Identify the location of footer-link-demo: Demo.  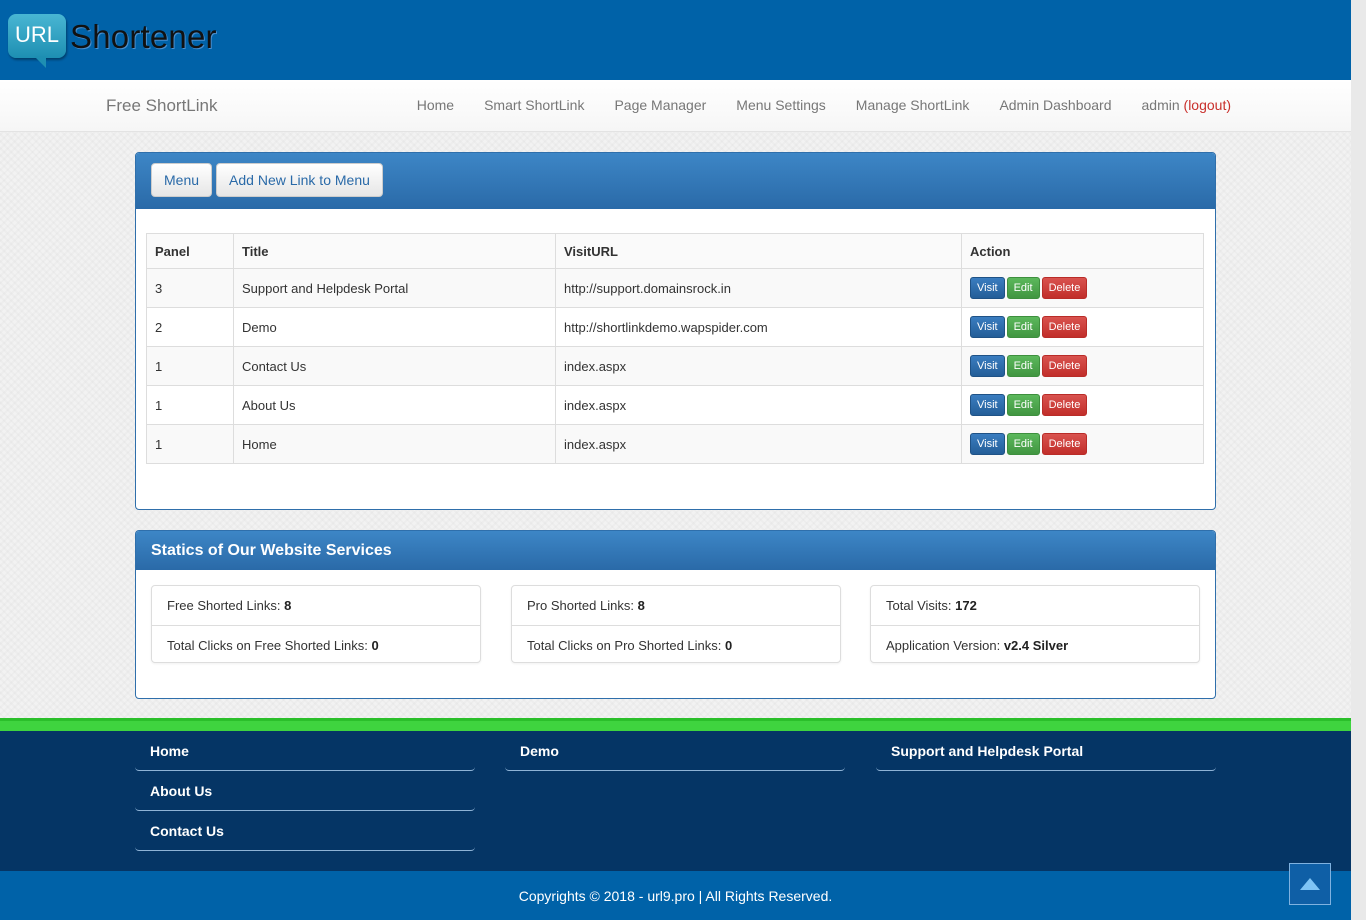
(675, 751).